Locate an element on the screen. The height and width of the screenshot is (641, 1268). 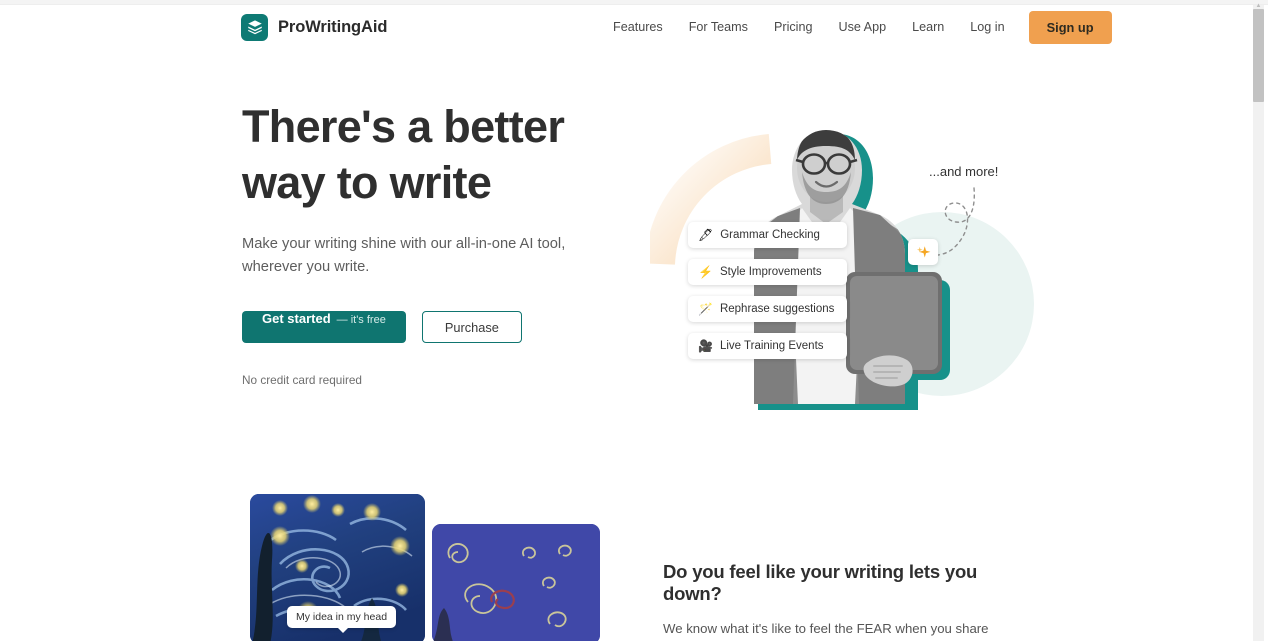
magic-wand-icon: 🪄 is located at coordinates (705, 309).